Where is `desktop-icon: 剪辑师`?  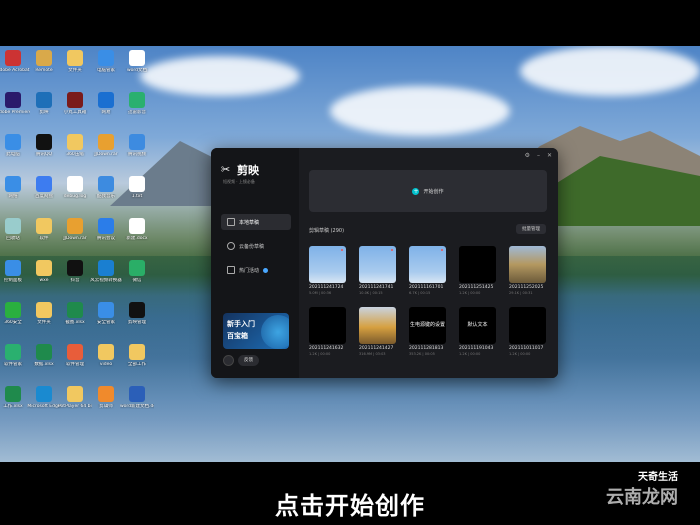 desktop-icon: 剪辑师 is located at coordinates (106, 397).